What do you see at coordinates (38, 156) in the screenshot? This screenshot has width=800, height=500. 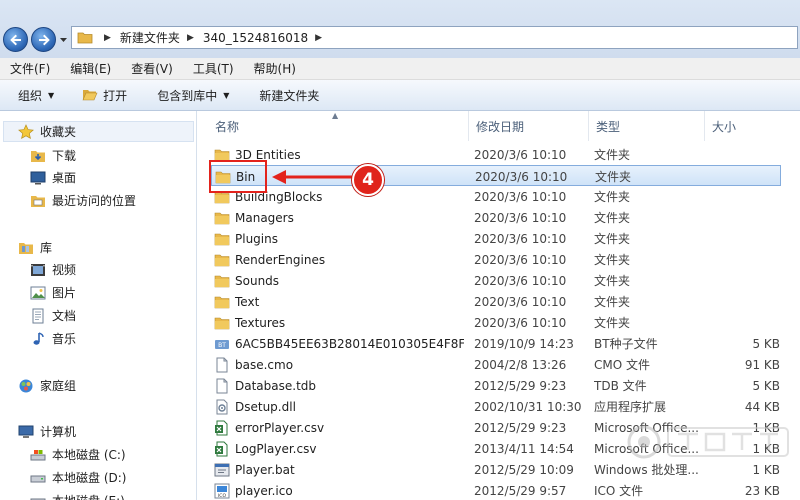 I see `downloads-folder-icon` at bounding box center [38, 156].